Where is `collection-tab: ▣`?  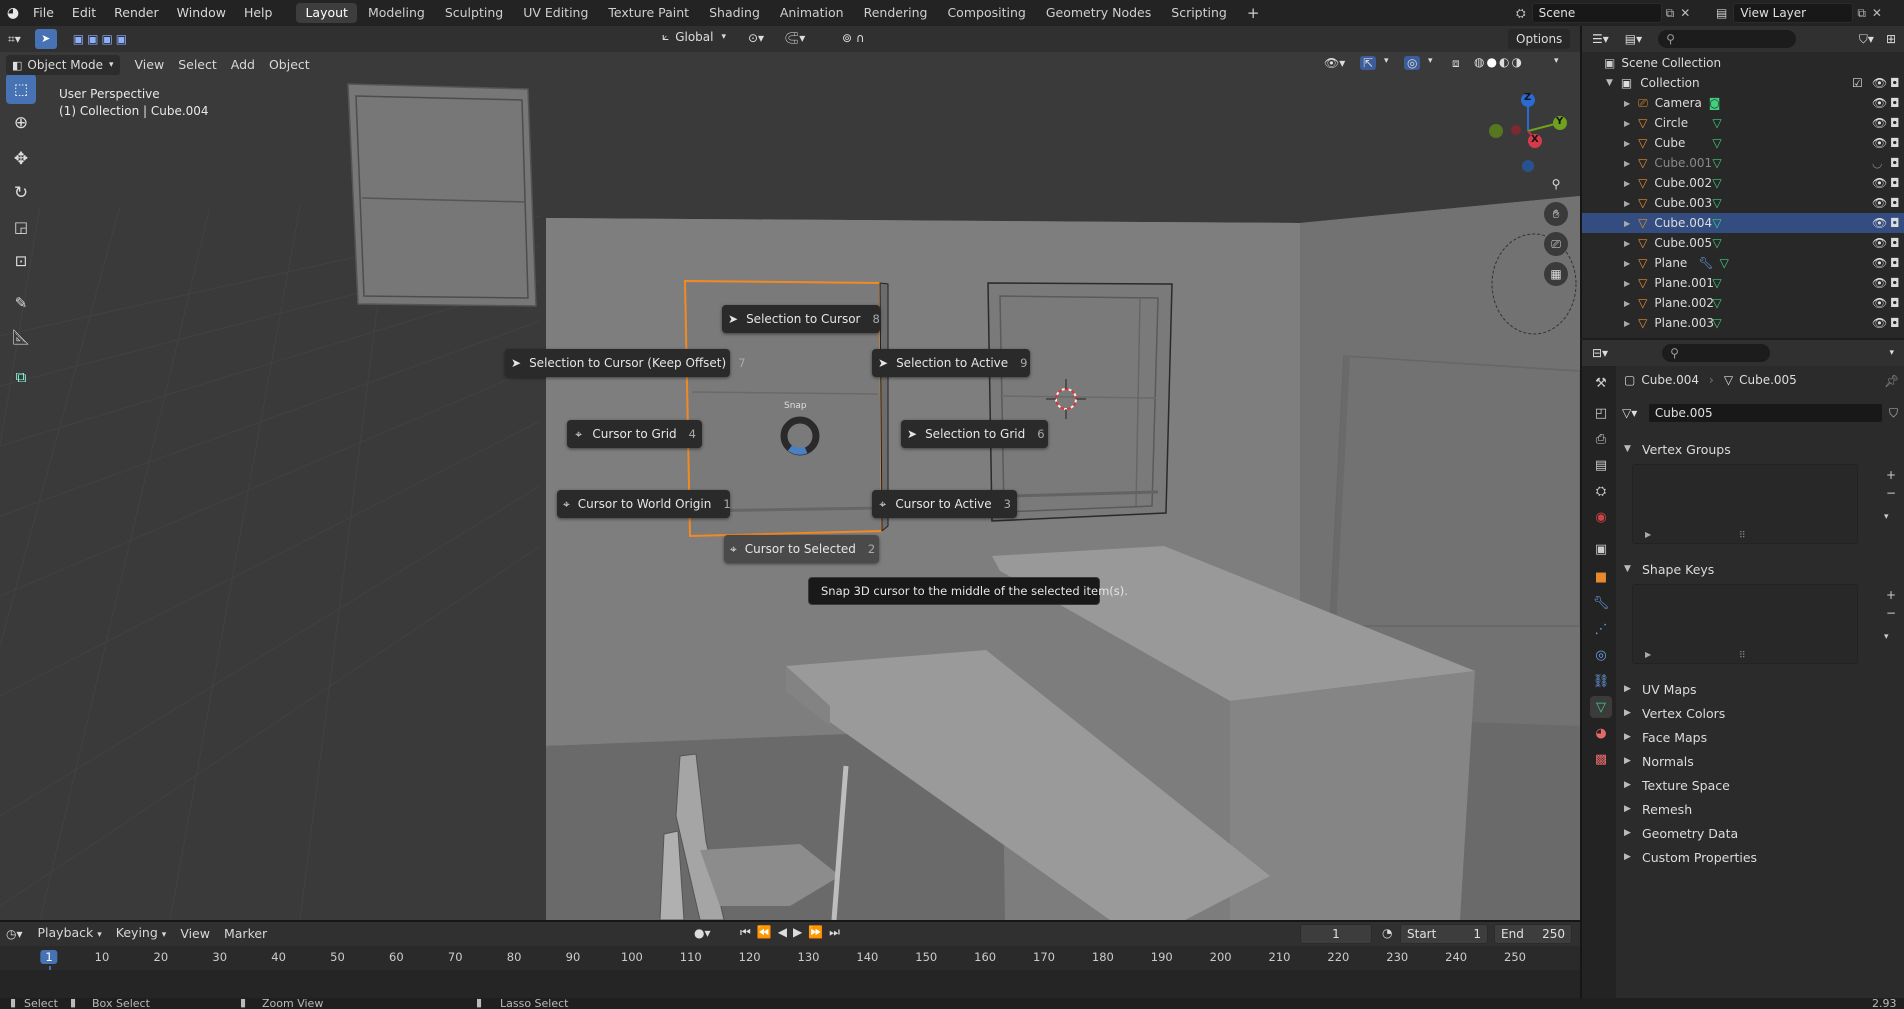
collection-tab: ▣ is located at coordinates (1601, 549).